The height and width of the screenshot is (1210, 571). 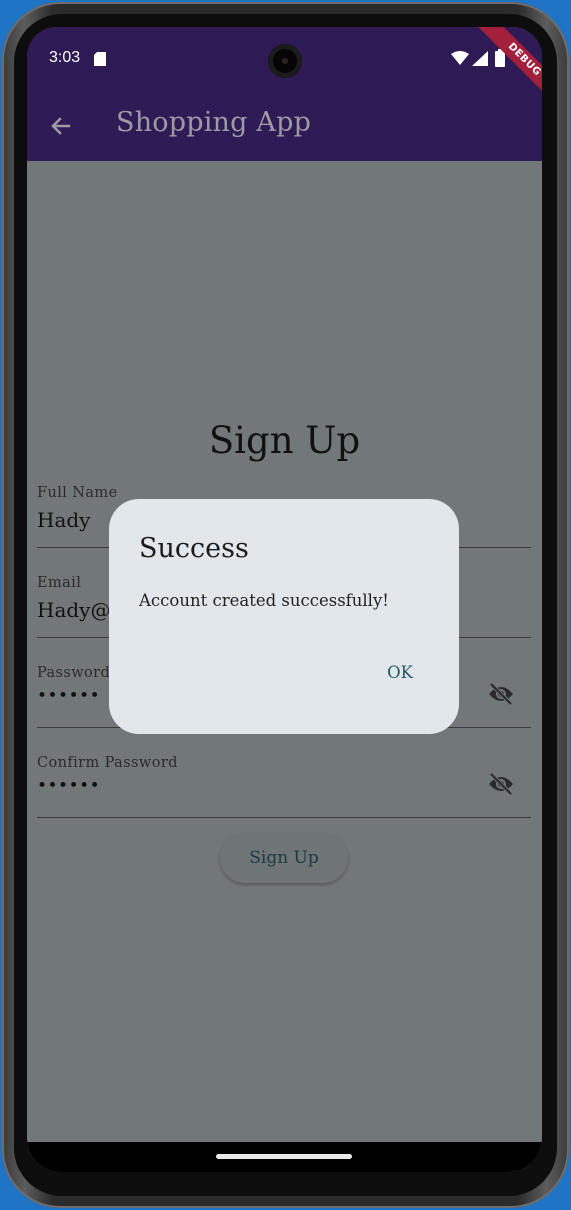 I want to click on signup-button: Sign Up, so click(x=284, y=858).